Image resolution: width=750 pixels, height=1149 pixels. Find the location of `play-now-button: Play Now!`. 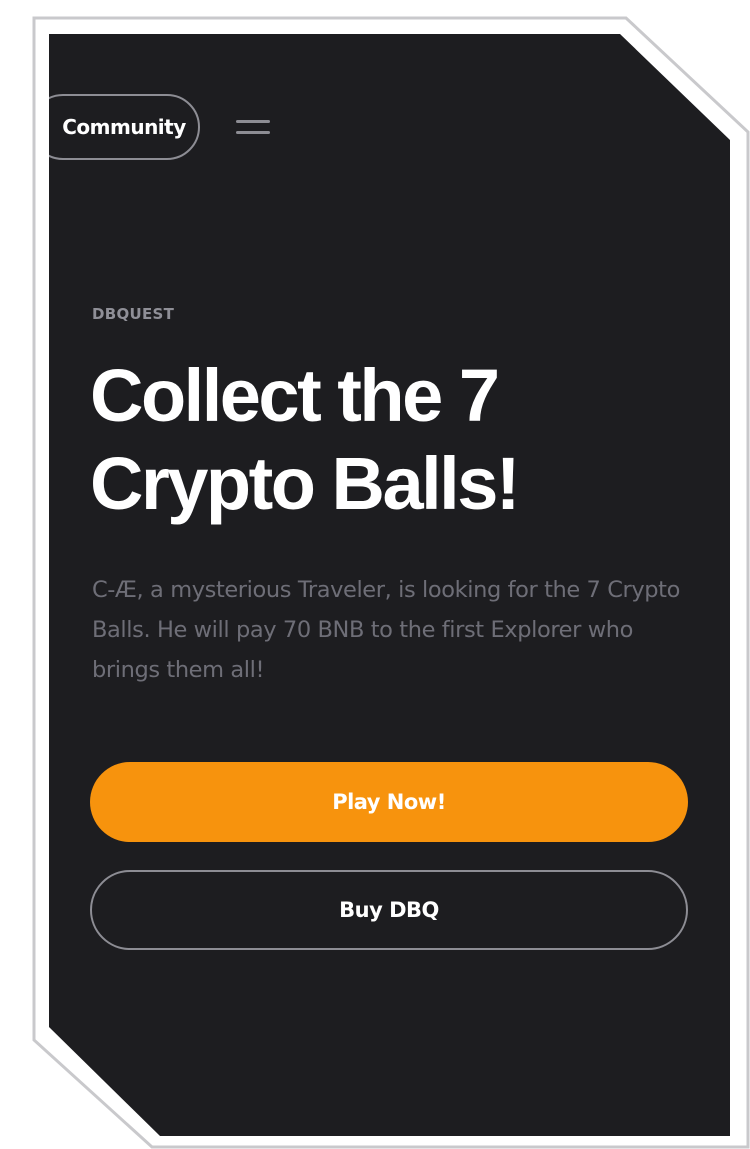

play-now-button: Play Now! is located at coordinates (389, 802).